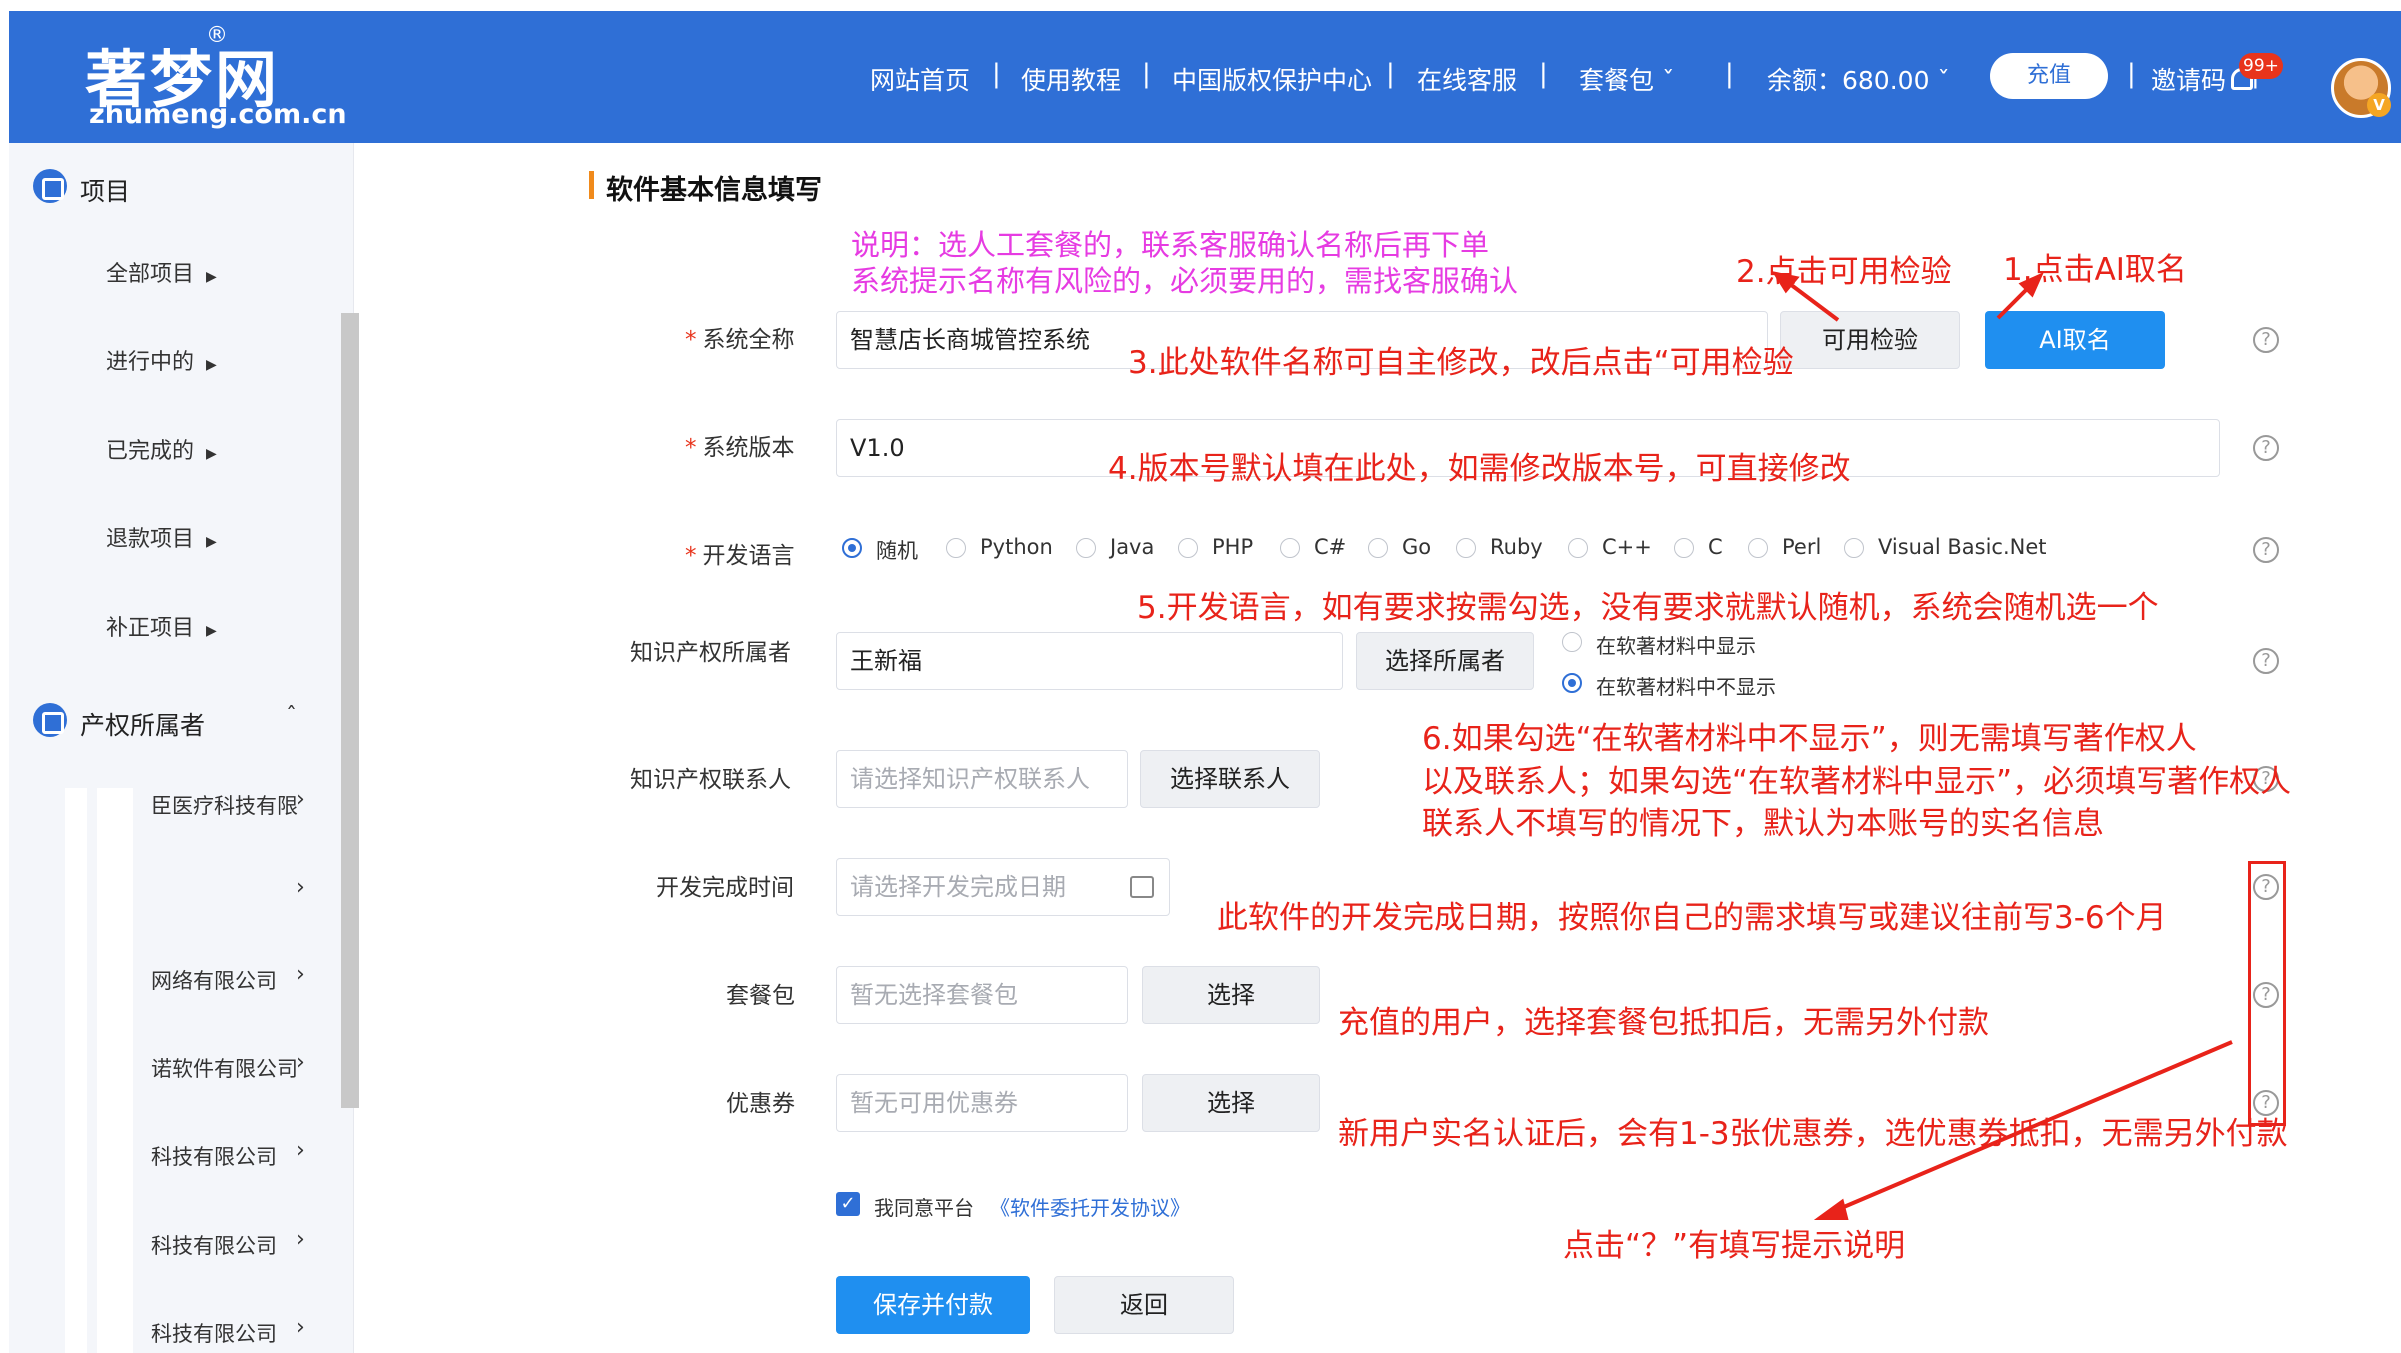 The height and width of the screenshot is (1353, 2401). What do you see at coordinates (2002, 745) in the screenshot?
I see `annotation-arrows` at bounding box center [2002, 745].